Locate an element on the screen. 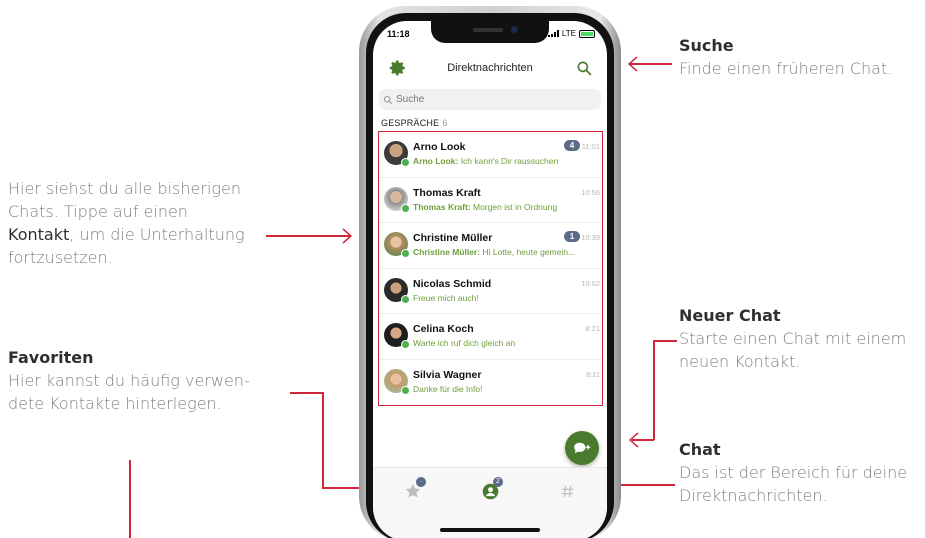 The image size is (925, 538). new-chat-arrowhead is located at coordinates (633, 440).